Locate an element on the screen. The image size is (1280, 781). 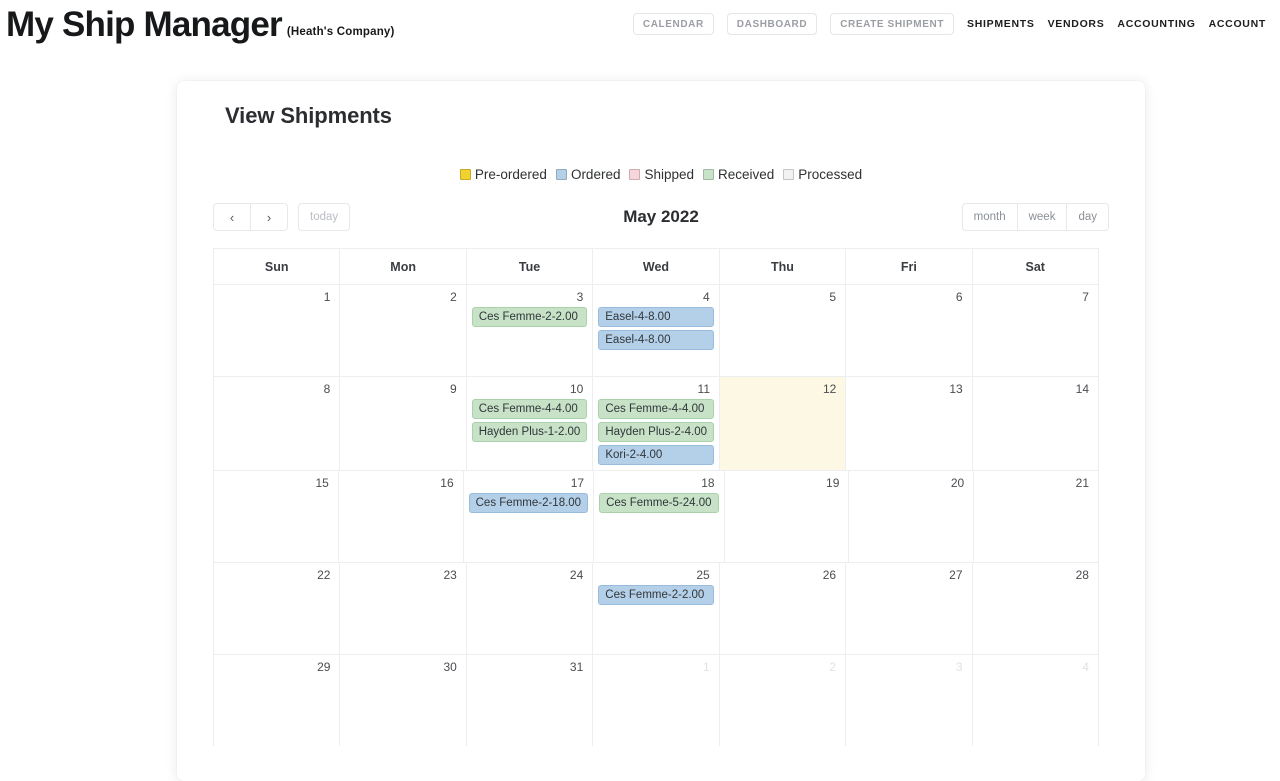
calendar-event: Hayden Plus-2-4.00 is located at coordinates (656, 432).